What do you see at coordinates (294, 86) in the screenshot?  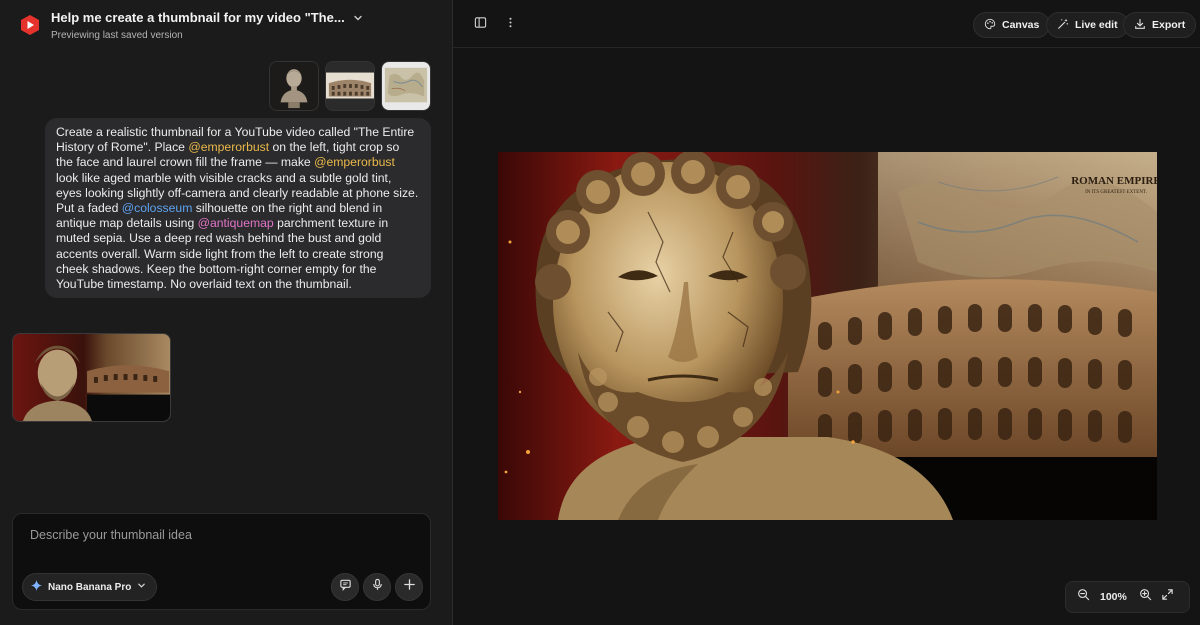 I see `reference-image-emperorbust` at bounding box center [294, 86].